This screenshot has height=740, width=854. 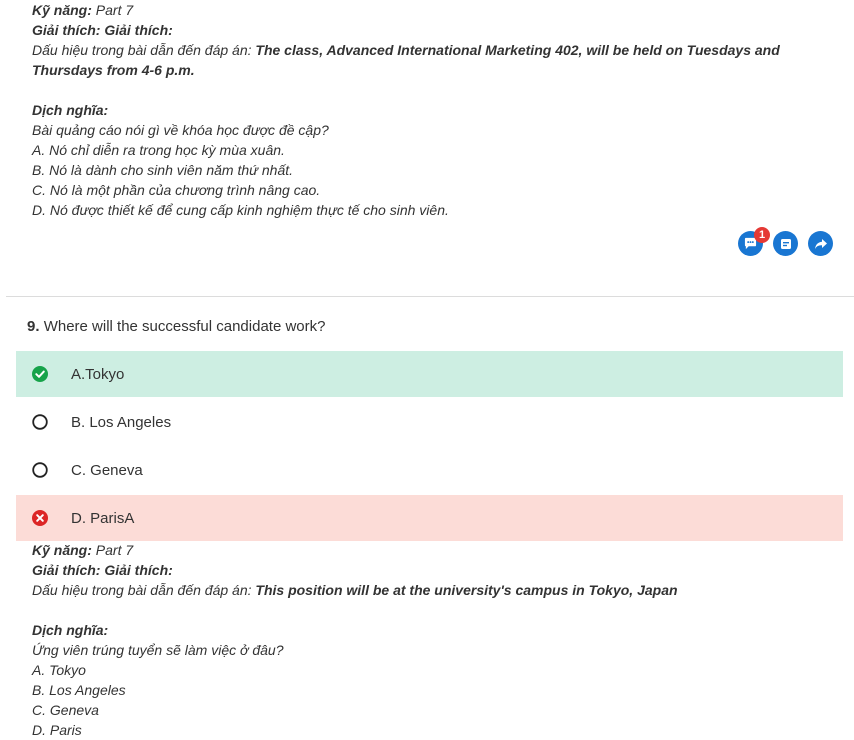 What do you see at coordinates (429, 470) in the screenshot?
I see `option-c: C. Geneva` at bounding box center [429, 470].